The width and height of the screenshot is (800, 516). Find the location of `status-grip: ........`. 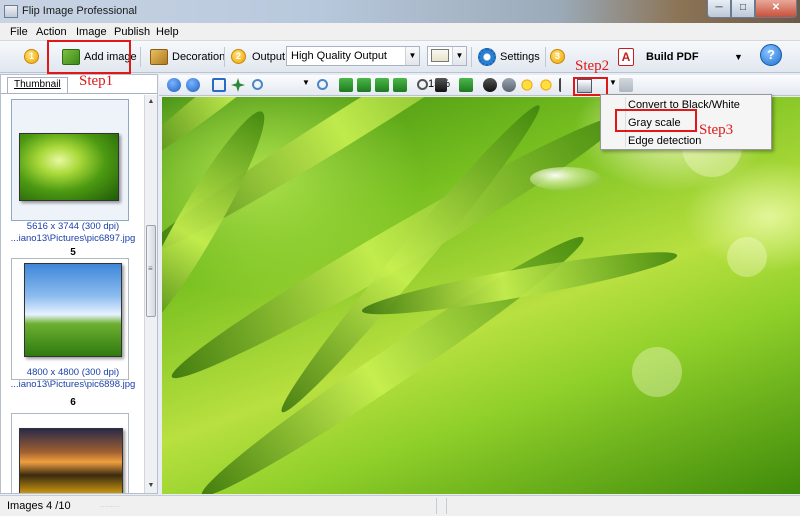

status-grip: ........ is located at coordinates (110, 504).